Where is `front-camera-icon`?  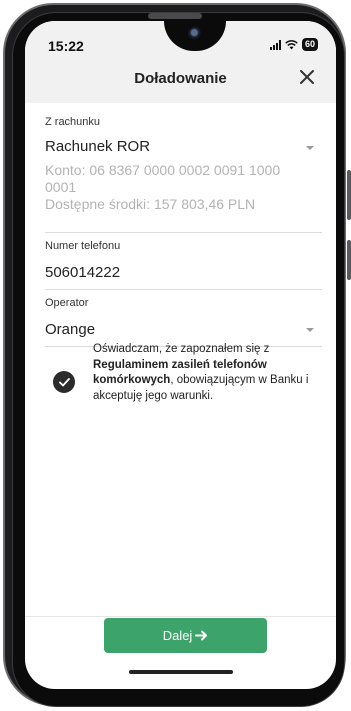
front-camera-icon is located at coordinates (195, 34).